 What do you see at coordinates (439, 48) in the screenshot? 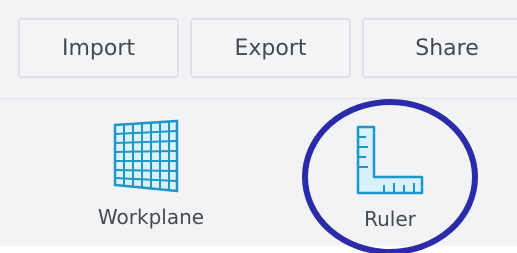
I see `share-button: Share` at bounding box center [439, 48].